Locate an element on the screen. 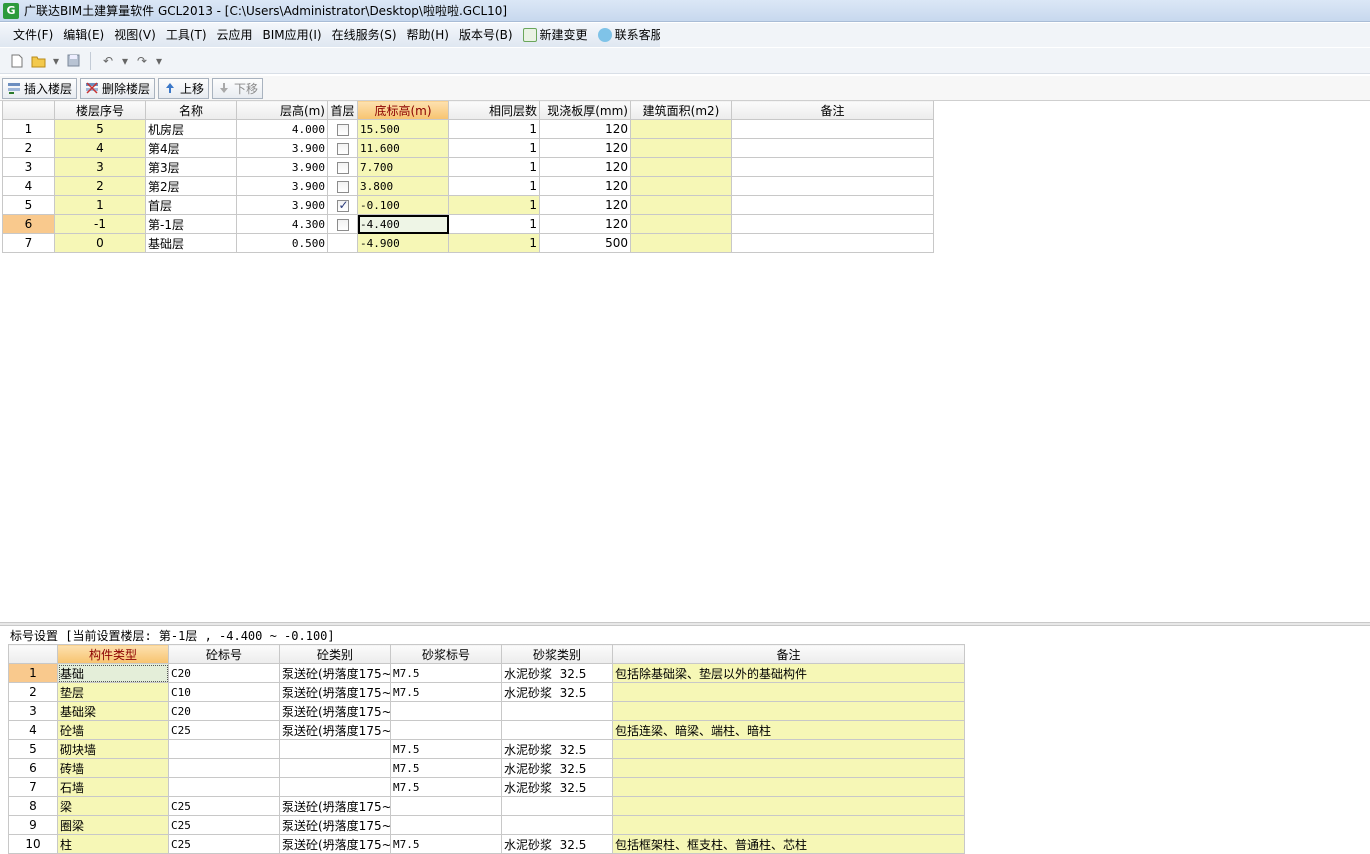 This screenshot has height=854, width=1370. grade-row: 7 石墙 M7.5 水泥砂浆 32.5 is located at coordinates (486, 787).